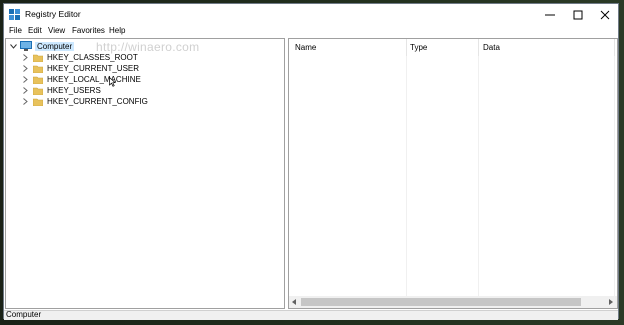 This screenshot has height=325, width=624. I want to click on window-title: Registry Editor, so click(53, 14).